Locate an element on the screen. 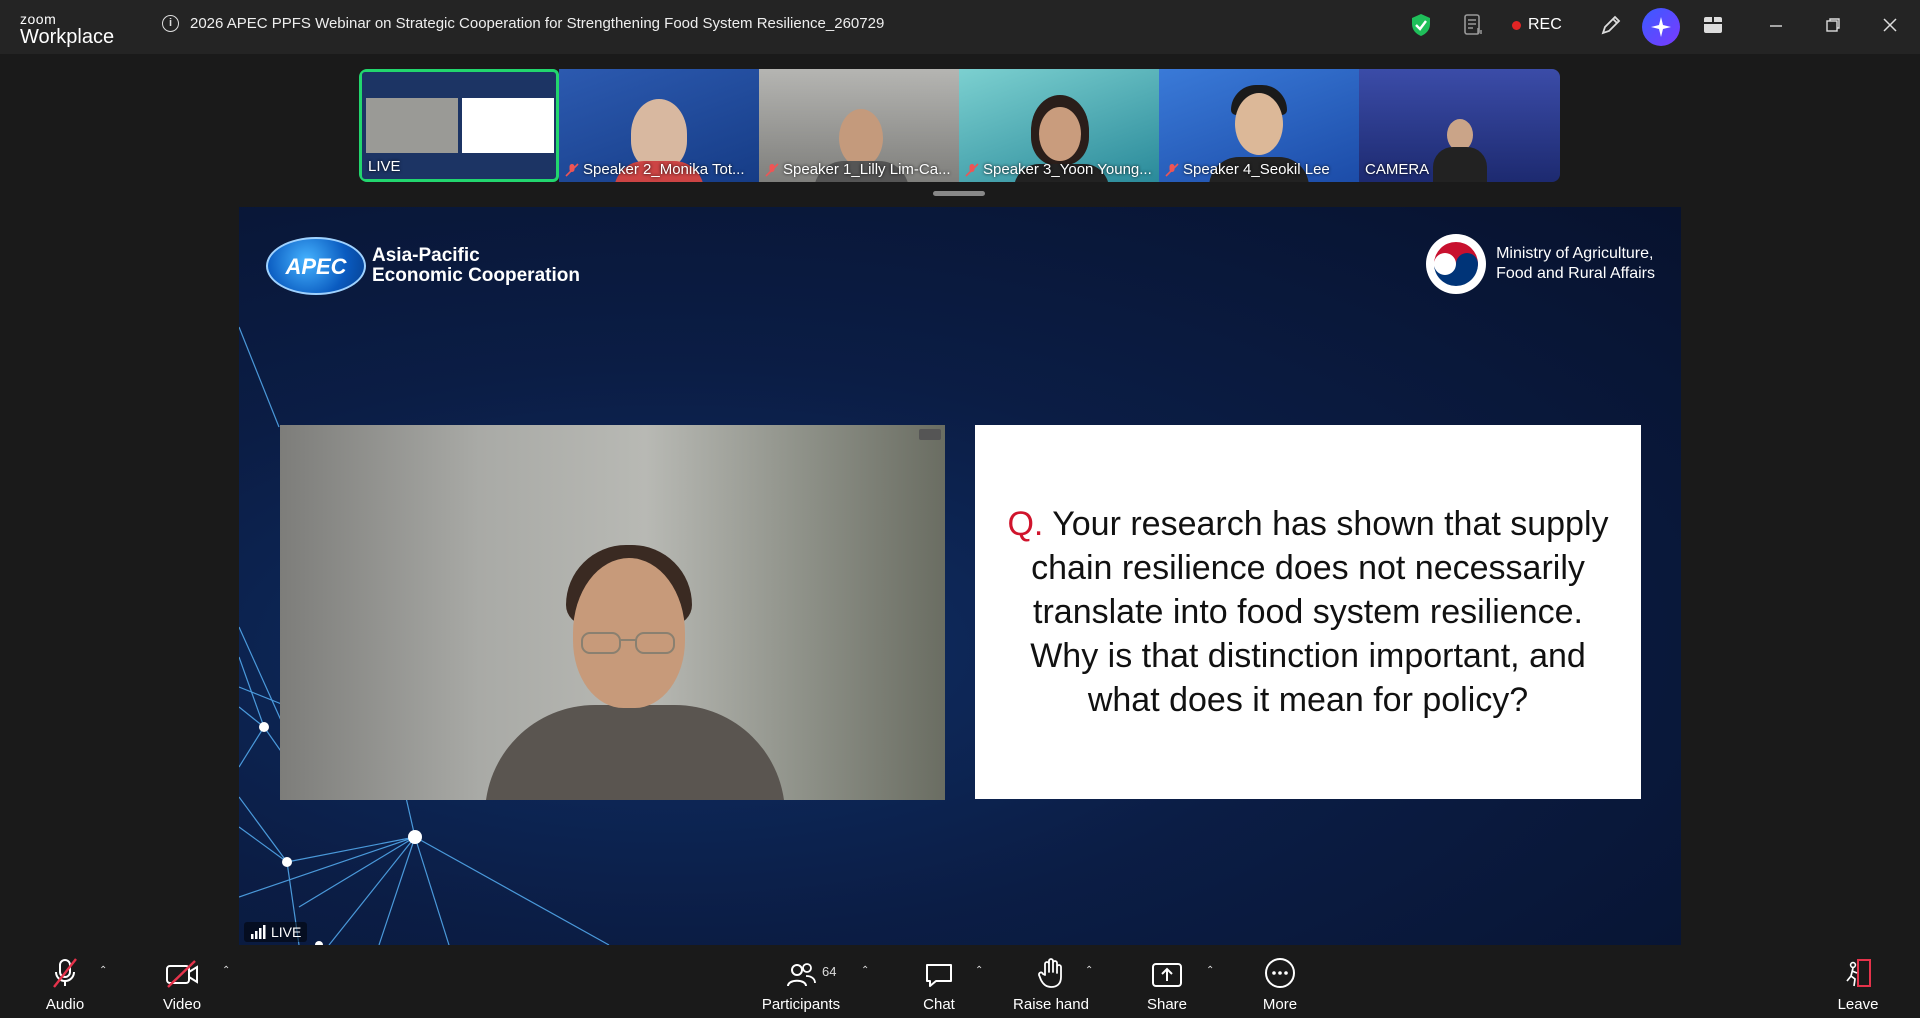 This screenshot has width=1920, height=1018. participant-body is located at coordinates (1460, 164).